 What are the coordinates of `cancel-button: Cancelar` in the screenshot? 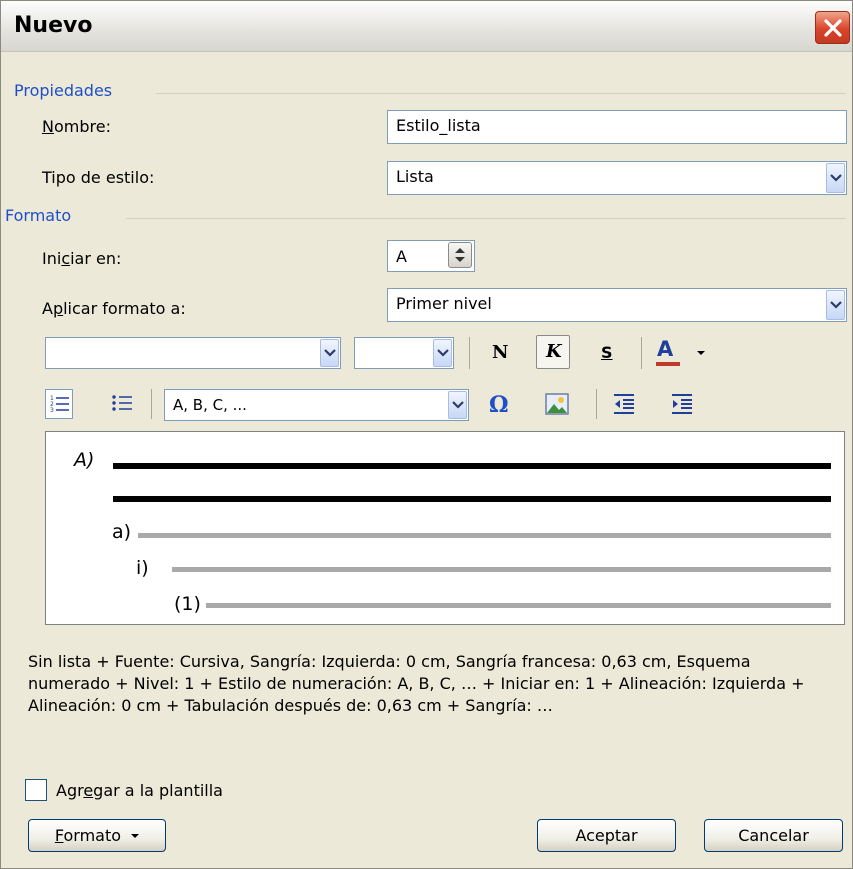 It's located at (773, 835).